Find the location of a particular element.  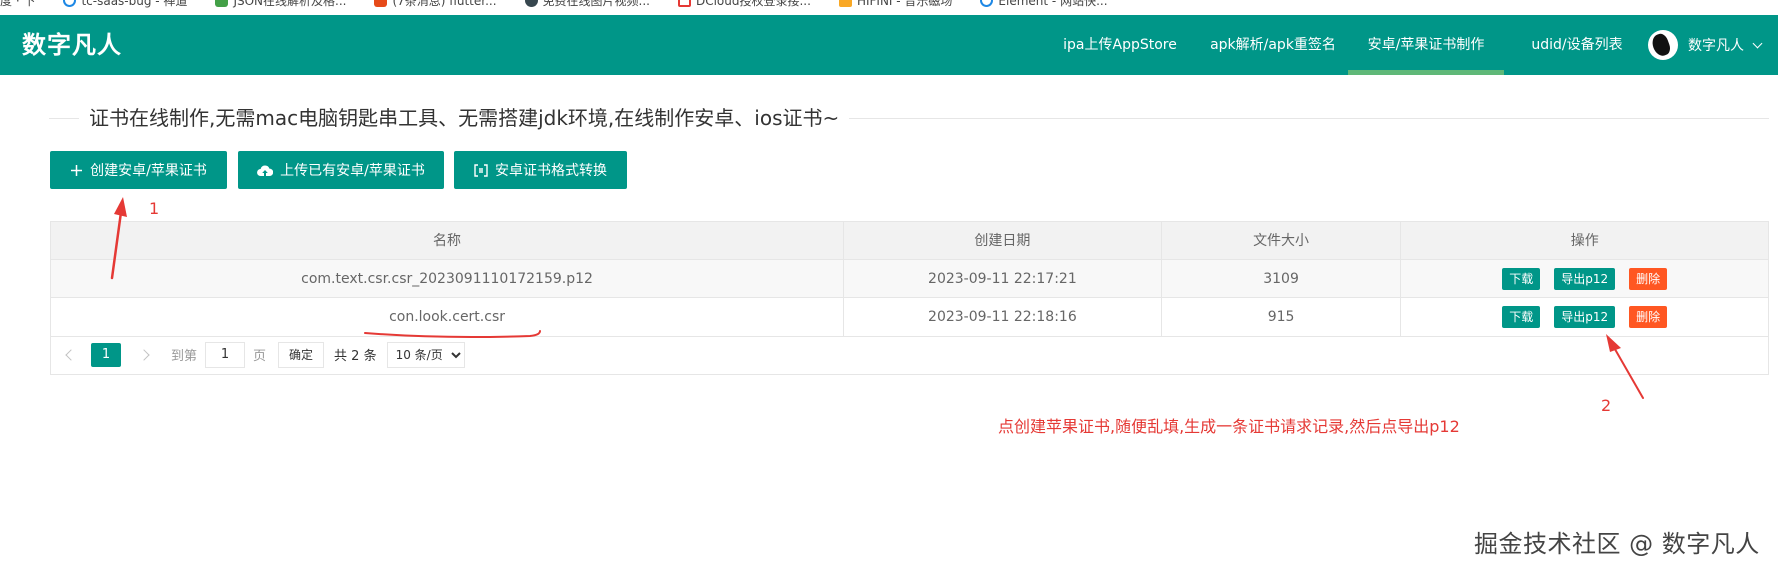

bookmark-item: 度 · 下 is located at coordinates (17, 4).